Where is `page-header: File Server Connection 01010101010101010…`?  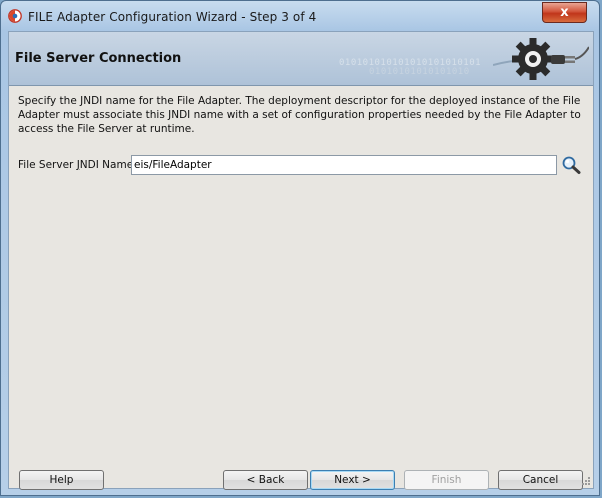
page-header: File Server Connection 01010101010101010… is located at coordinates (301, 59).